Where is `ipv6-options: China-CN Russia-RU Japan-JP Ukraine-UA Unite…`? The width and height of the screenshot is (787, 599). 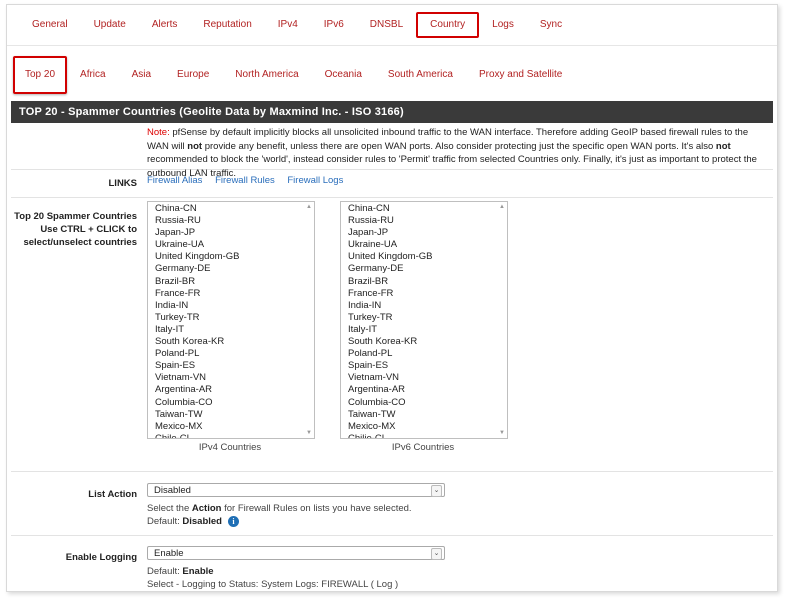 ipv6-options: China-CN Russia-RU Japan-JP Ukraine-UA Unite… is located at coordinates (424, 320).